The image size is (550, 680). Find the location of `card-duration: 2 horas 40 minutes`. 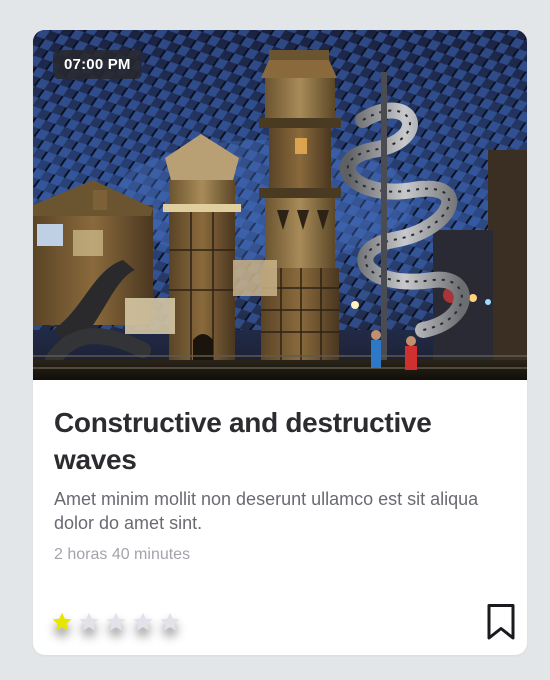

card-duration: 2 horas 40 minutes is located at coordinates (122, 554).